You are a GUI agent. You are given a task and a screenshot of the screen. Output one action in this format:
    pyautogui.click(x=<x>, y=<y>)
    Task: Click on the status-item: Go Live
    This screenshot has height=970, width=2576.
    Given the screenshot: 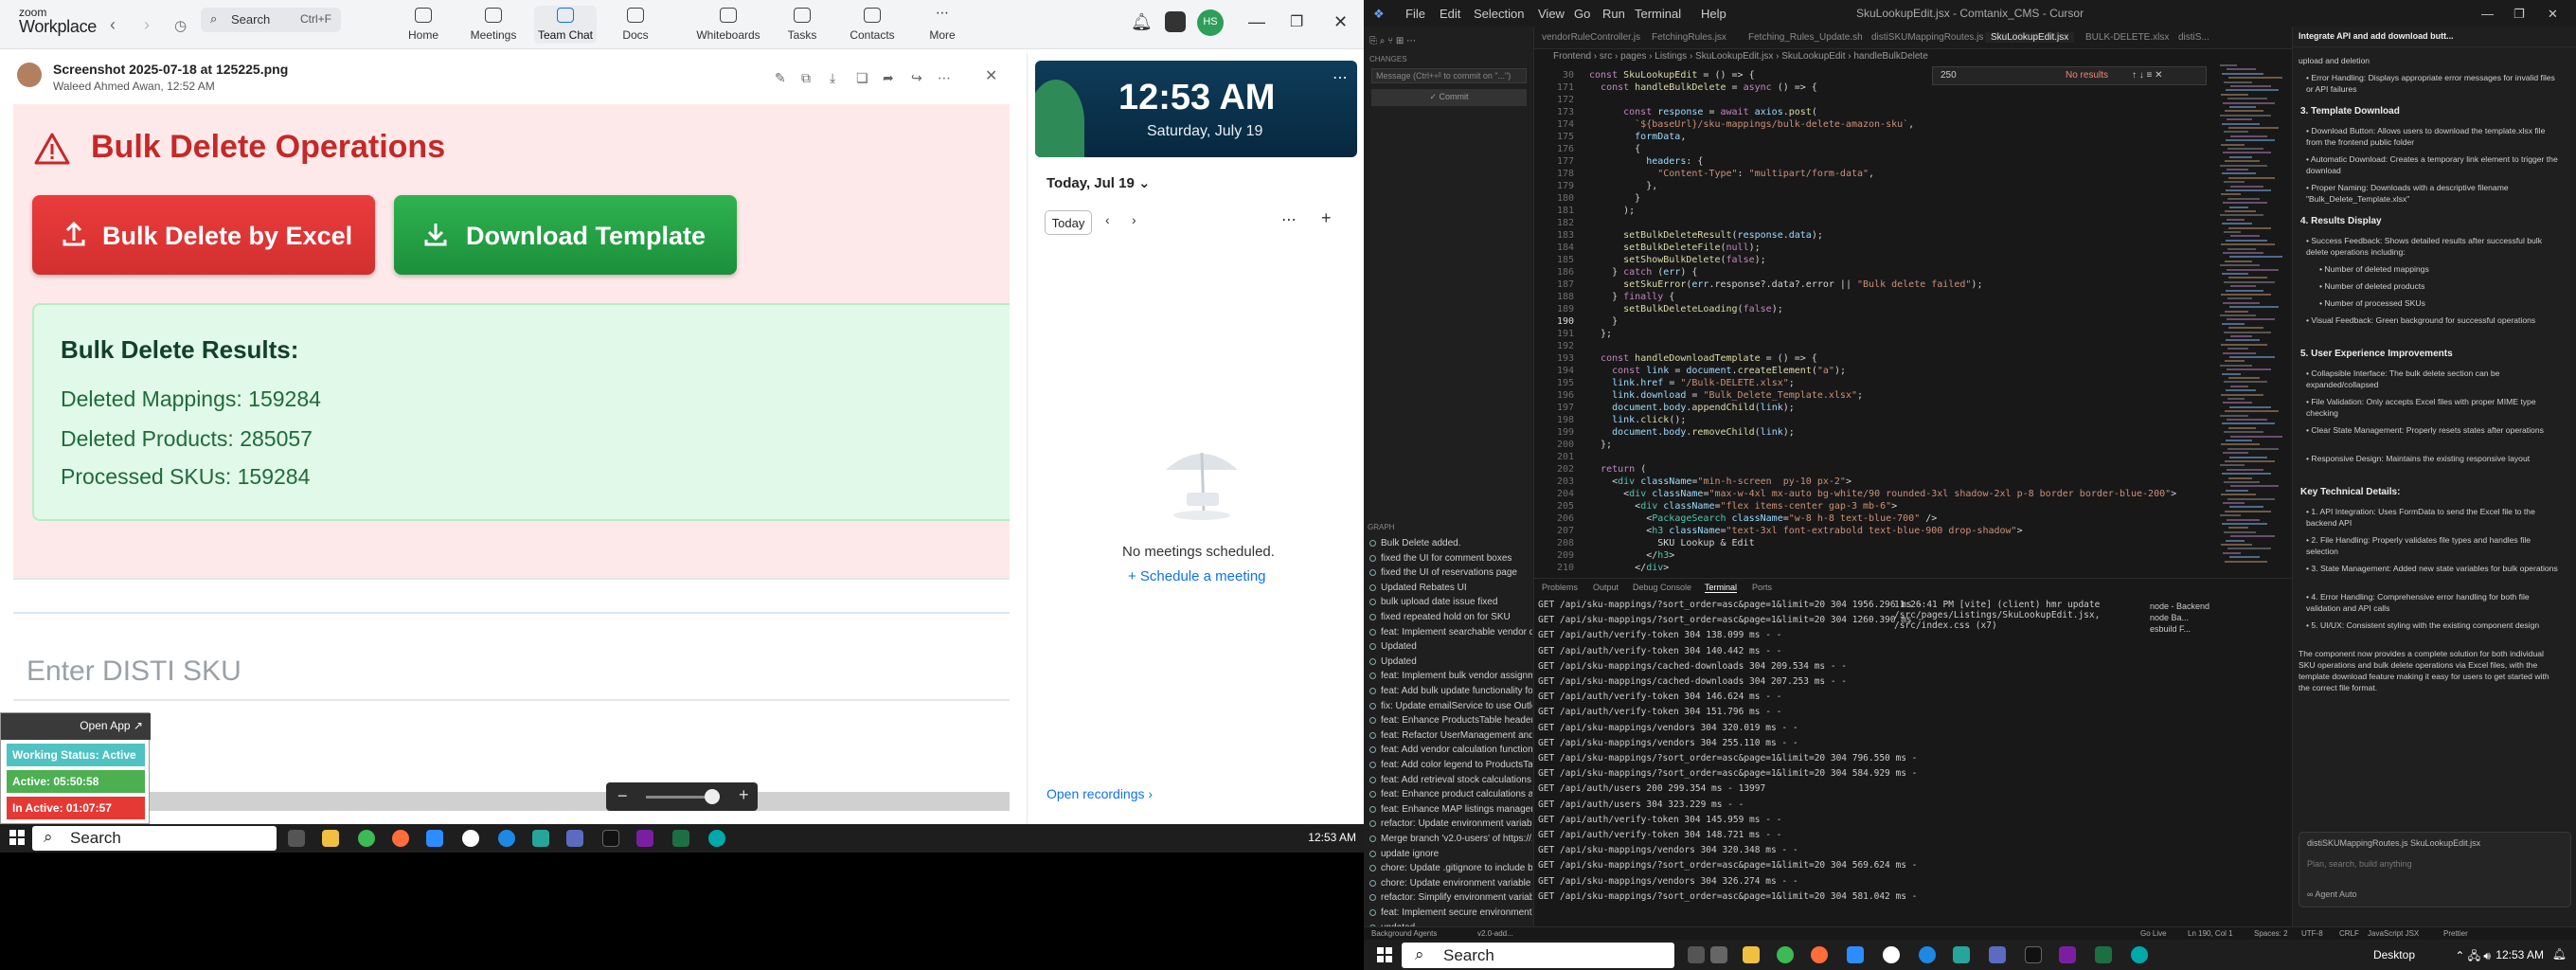 What is the action you would take?
    pyautogui.click(x=2153, y=933)
    